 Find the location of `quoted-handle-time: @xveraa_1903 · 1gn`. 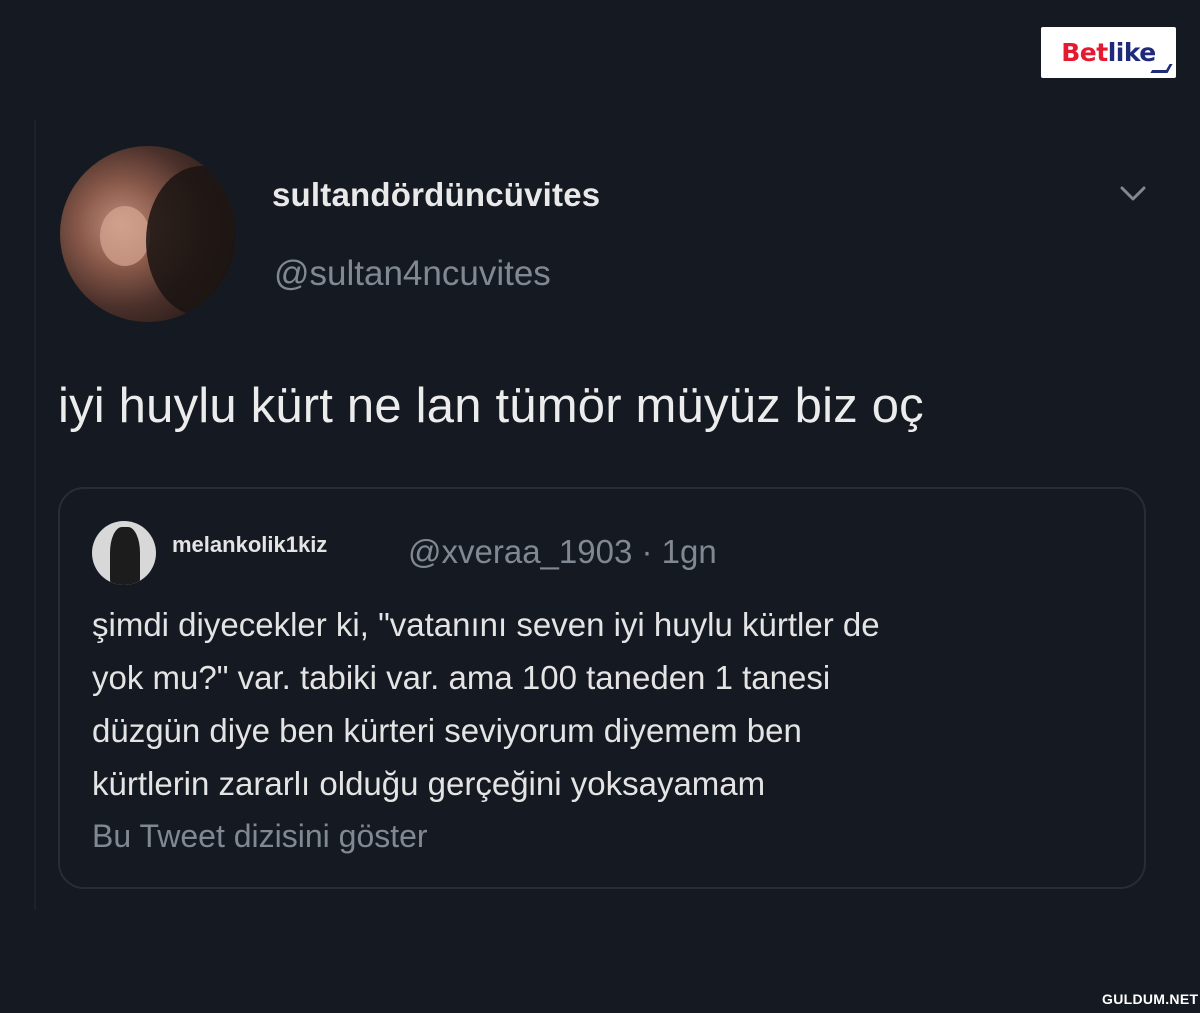

quoted-handle-time: @xveraa_1903 · 1gn is located at coordinates (562, 551).